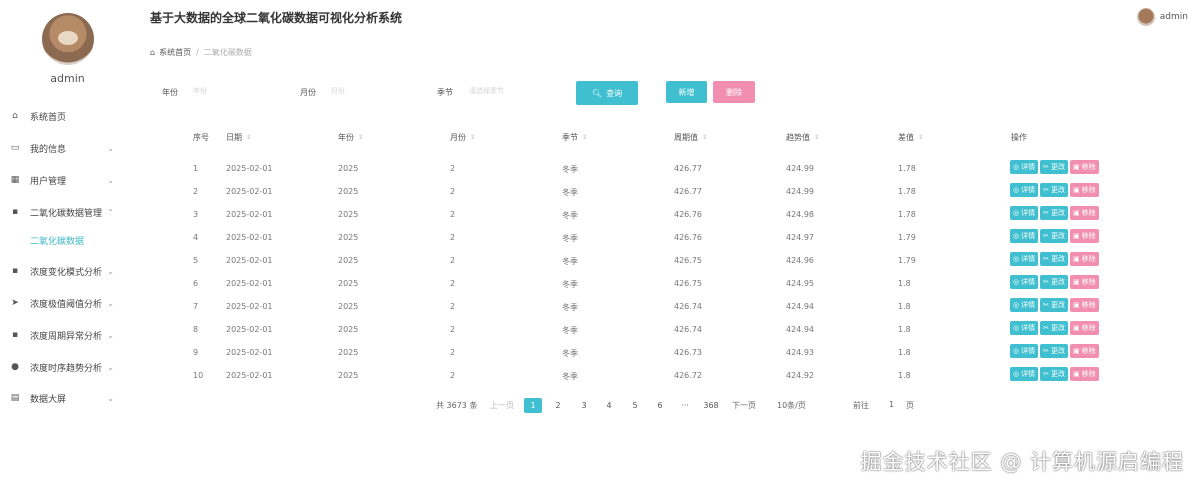  I want to click on sidebar-item-user-management: ▦ 用户管理 ⌄, so click(65, 180).